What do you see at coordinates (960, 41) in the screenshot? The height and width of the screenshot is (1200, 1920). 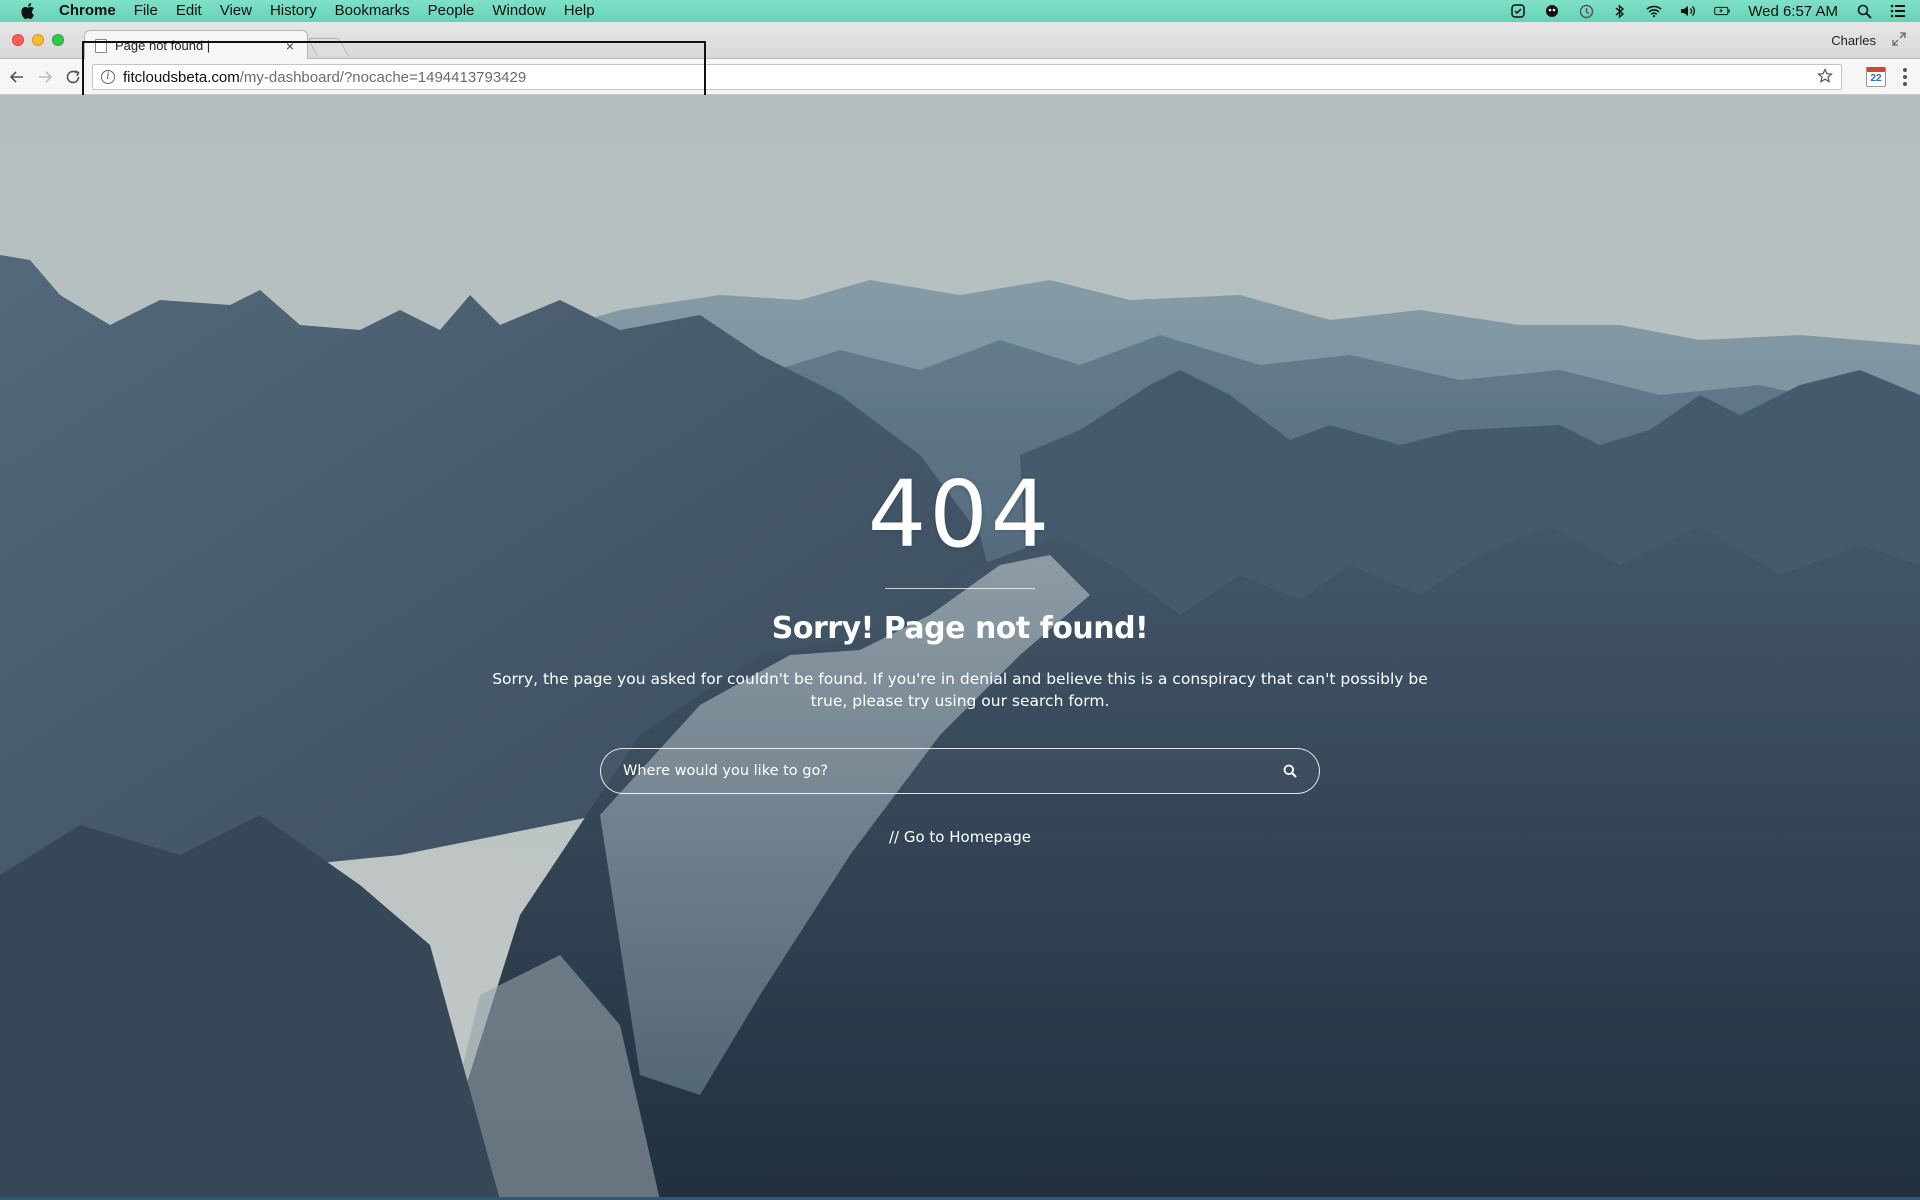 I see `browser-tab-strip: Page not found | × Charles` at bounding box center [960, 41].